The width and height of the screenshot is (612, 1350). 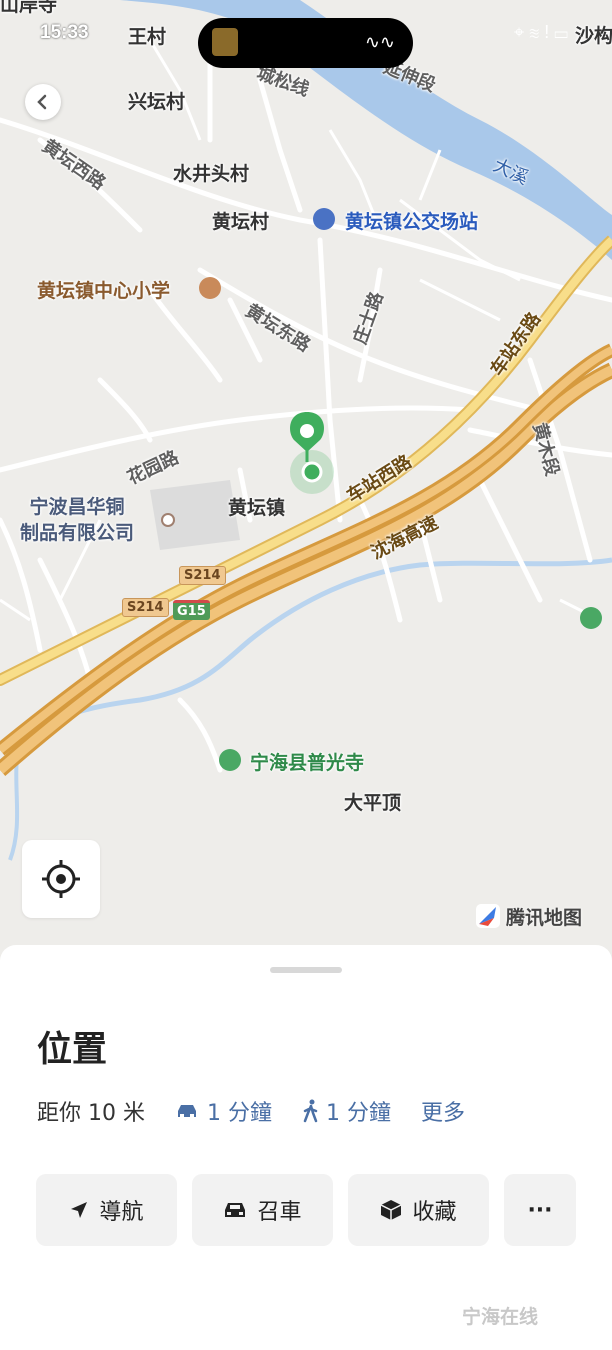 I want to click on app-thumbnail-icon, so click(x=225, y=42).